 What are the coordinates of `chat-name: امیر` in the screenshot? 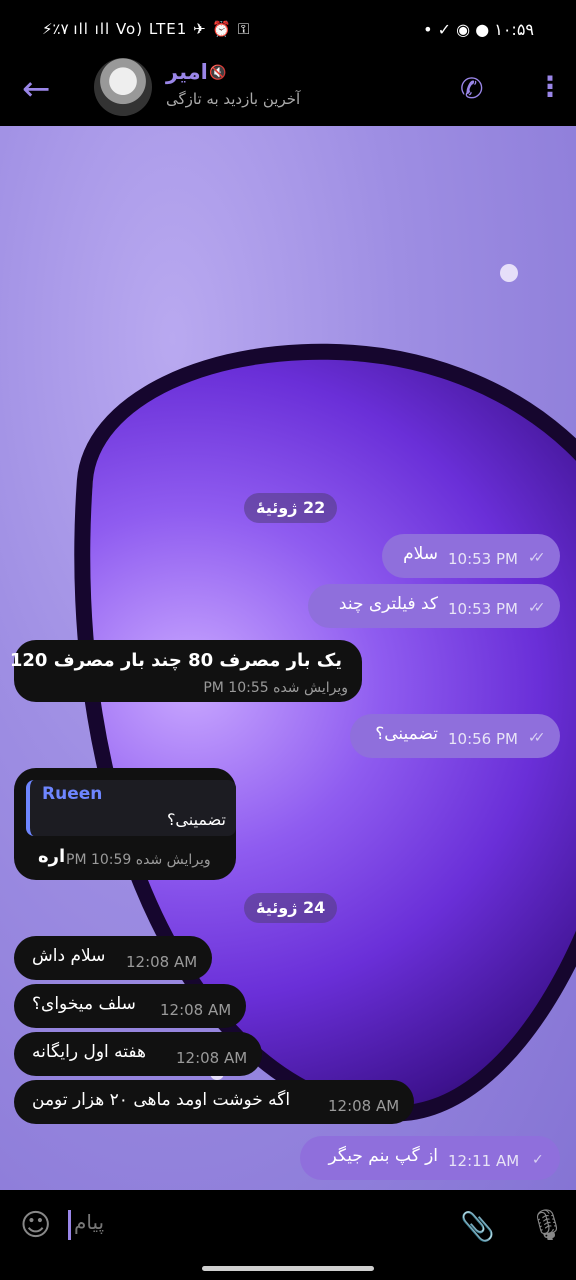 It's located at (187, 72).